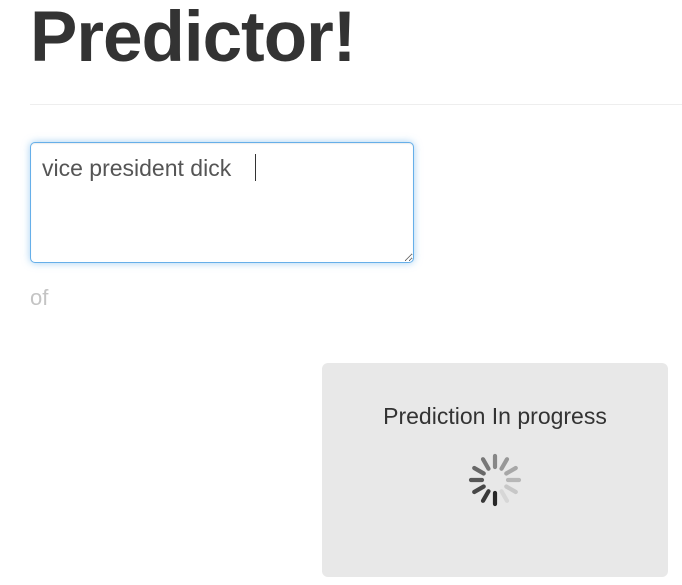  What do you see at coordinates (255, 167) in the screenshot?
I see `text-caret` at bounding box center [255, 167].